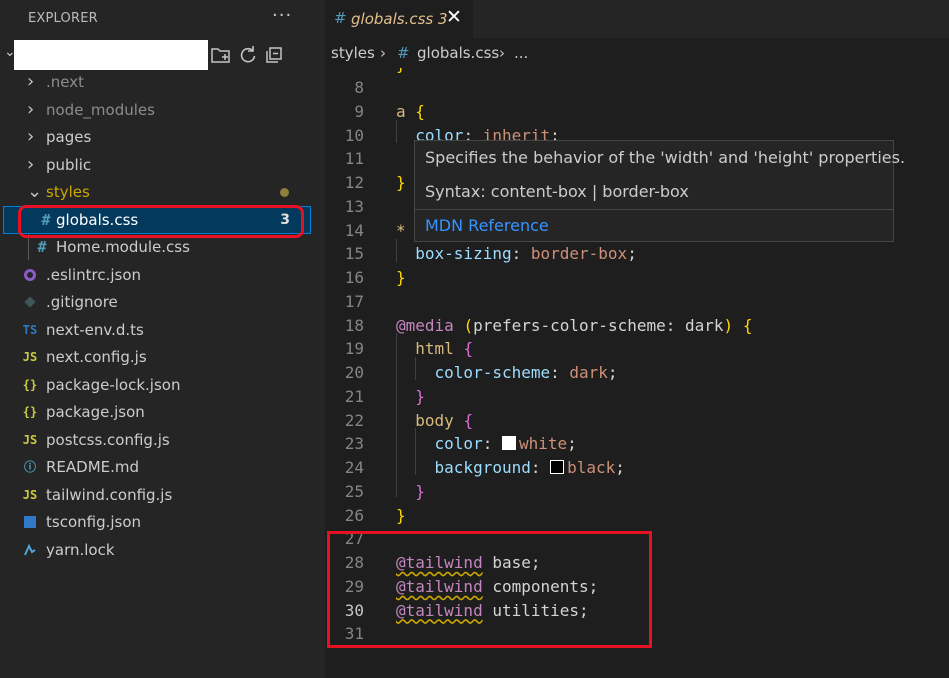 This screenshot has width=949, height=678. Describe the element at coordinates (156, 357) in the screenshot. I see `tree-item-next-config-js: JS next.config.js` at that location.